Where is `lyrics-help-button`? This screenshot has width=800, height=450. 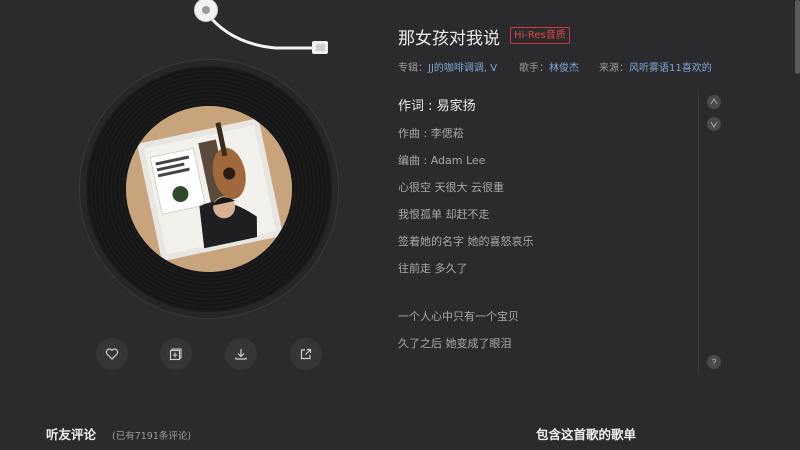 lyrics-help-button is located at coordinates (714, 362).